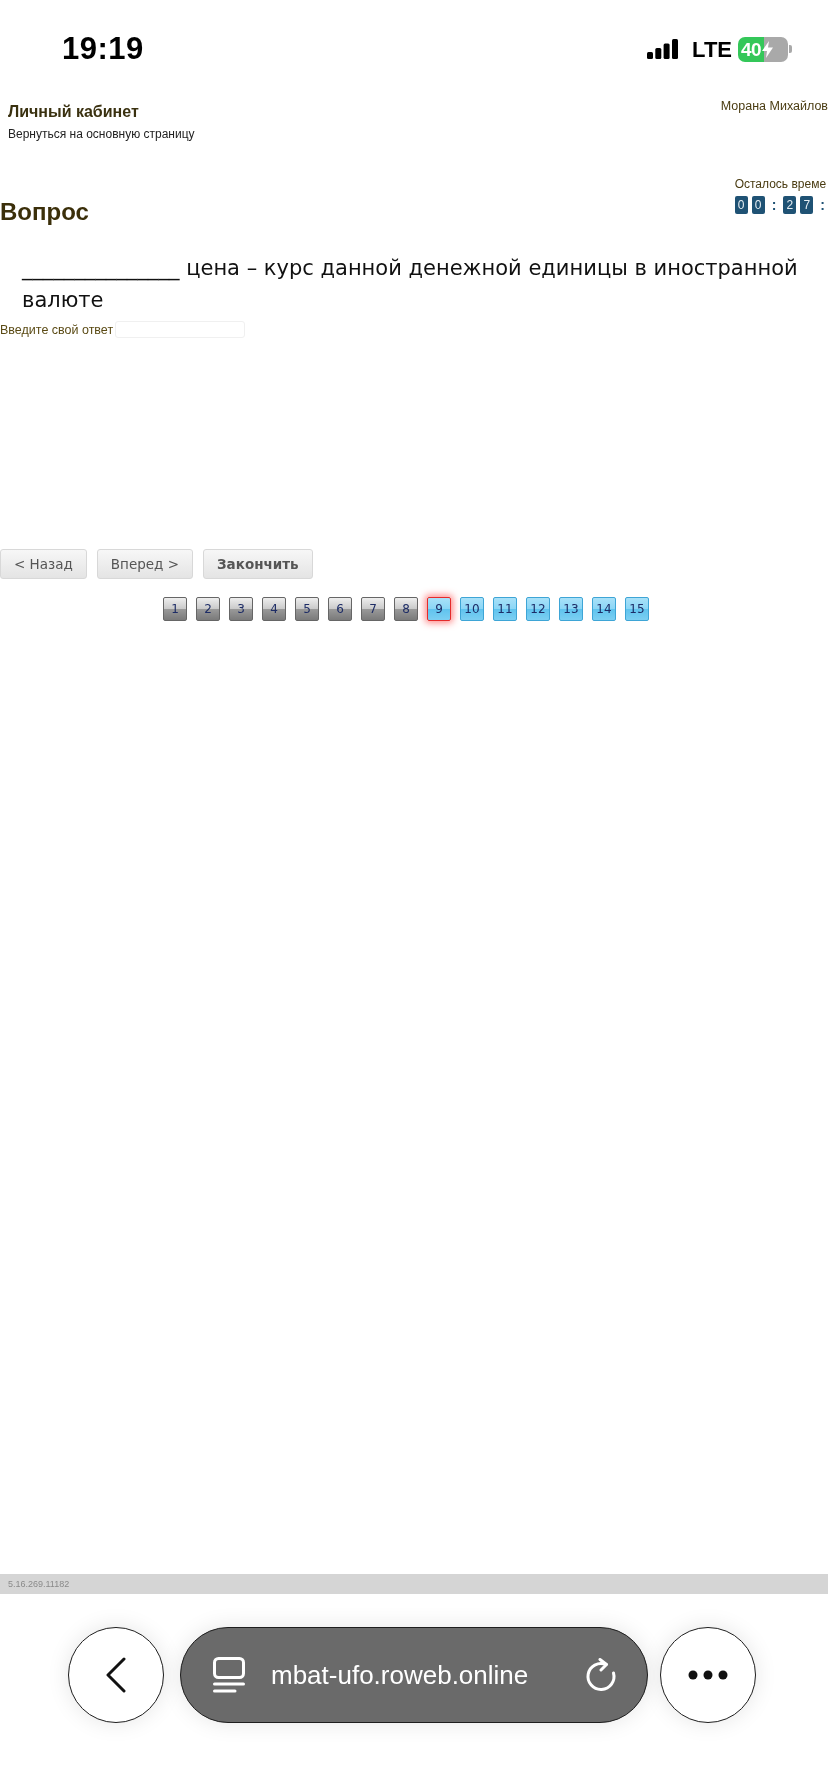 This screenshot has width=828, height=1792. What do you see at coordinates (790, 205) in the screenshot?
I see `timer-digit: 2` at bounding box center [790, 205].